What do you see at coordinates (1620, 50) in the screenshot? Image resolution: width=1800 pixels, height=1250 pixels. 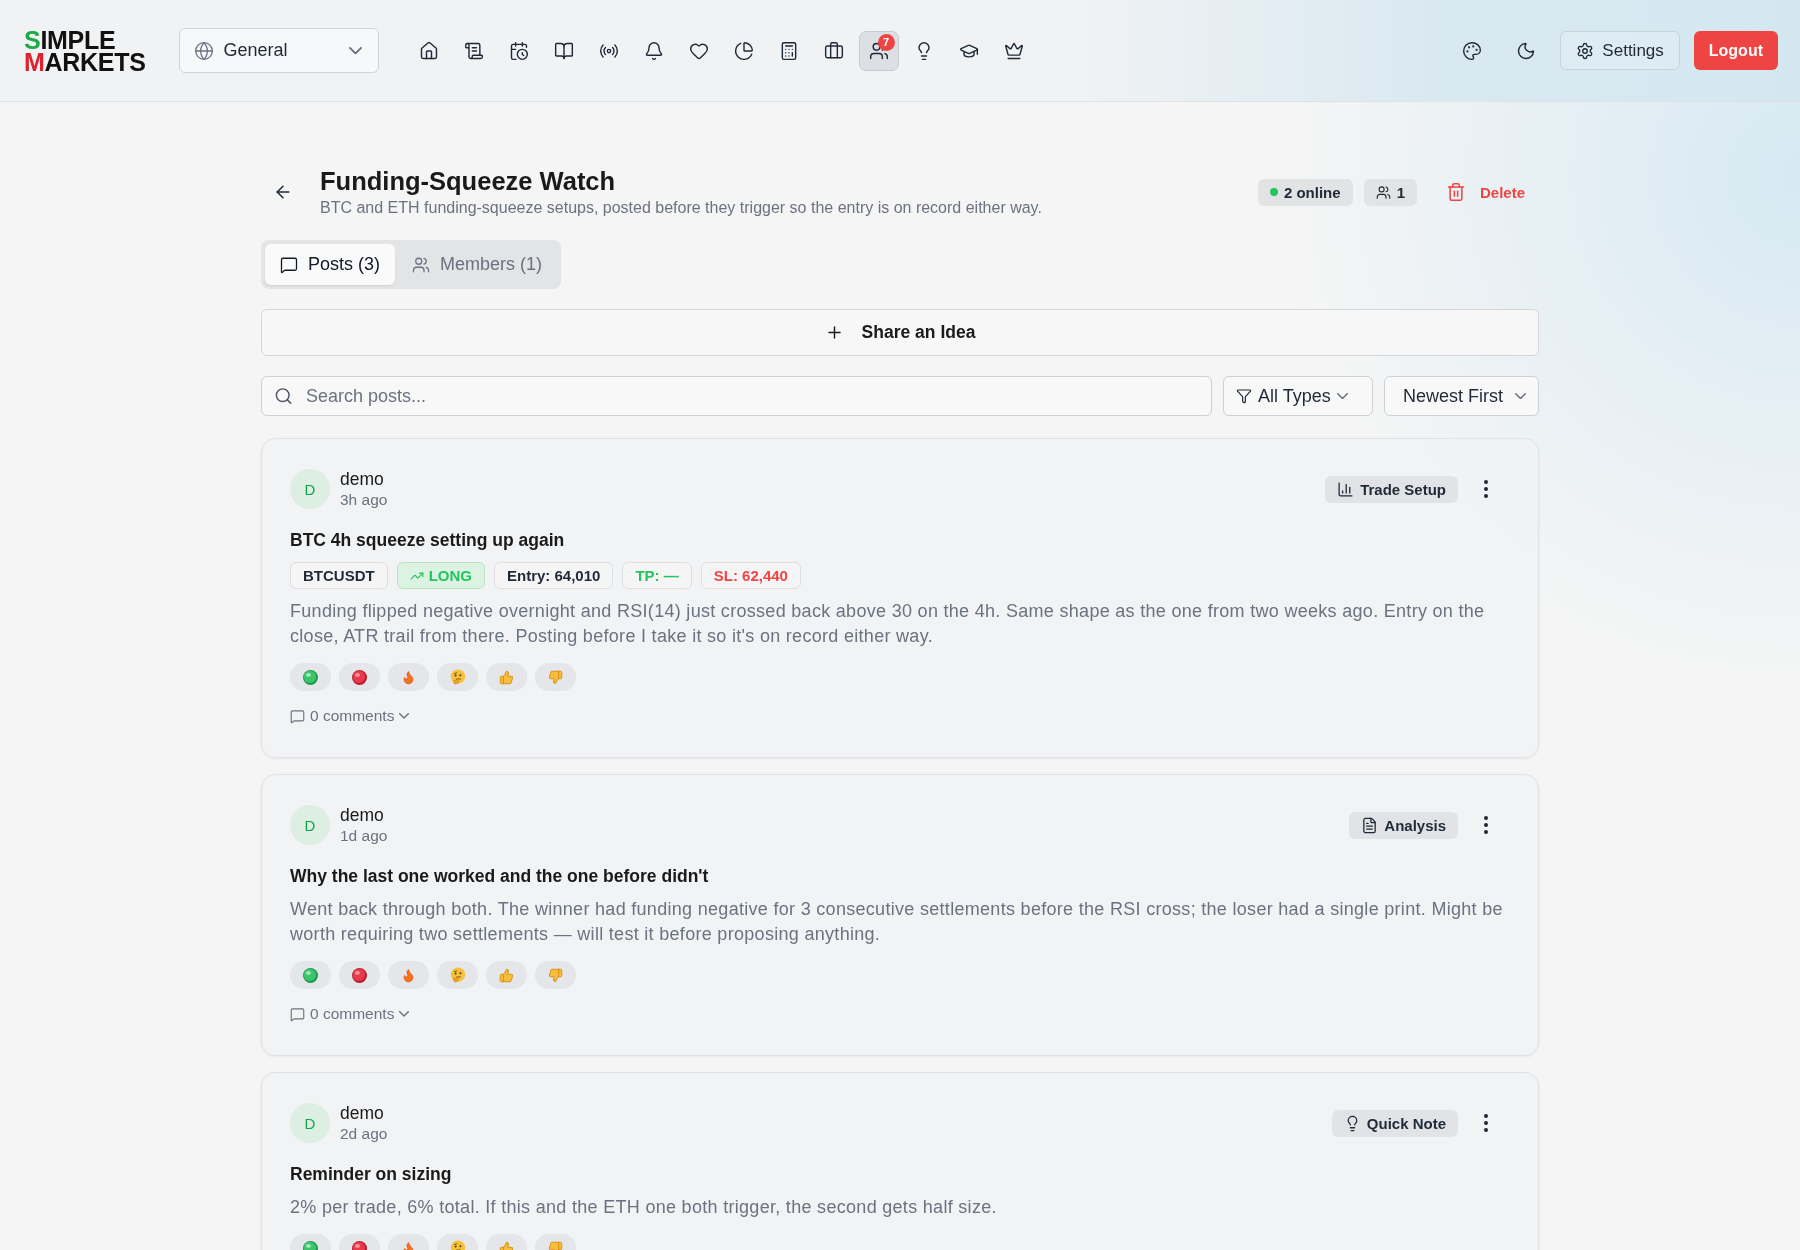 I see `settings-button: Settings` at bounding box center [1620, 50].